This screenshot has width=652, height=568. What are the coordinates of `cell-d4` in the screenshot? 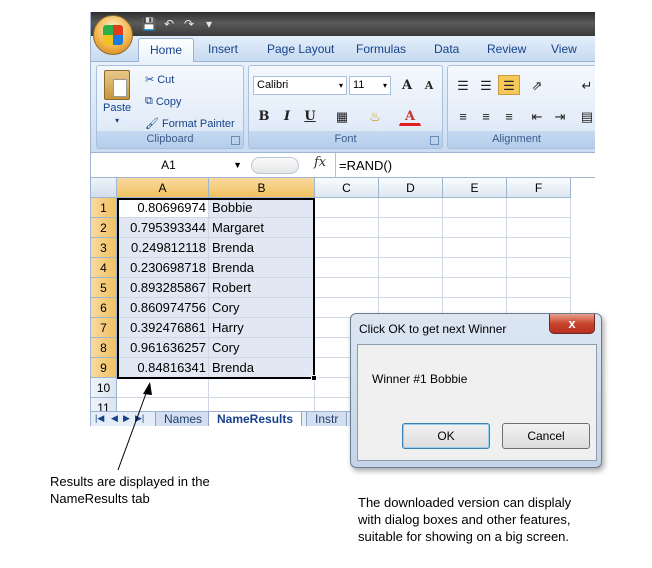 It's located at (411, 268).